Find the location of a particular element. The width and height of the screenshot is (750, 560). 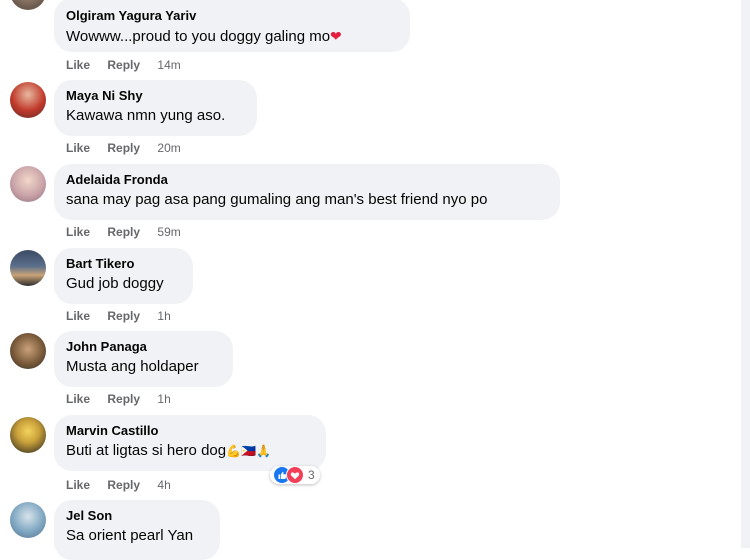

comment-actions: Like Reply 59m is located at coordinates (123, 232).